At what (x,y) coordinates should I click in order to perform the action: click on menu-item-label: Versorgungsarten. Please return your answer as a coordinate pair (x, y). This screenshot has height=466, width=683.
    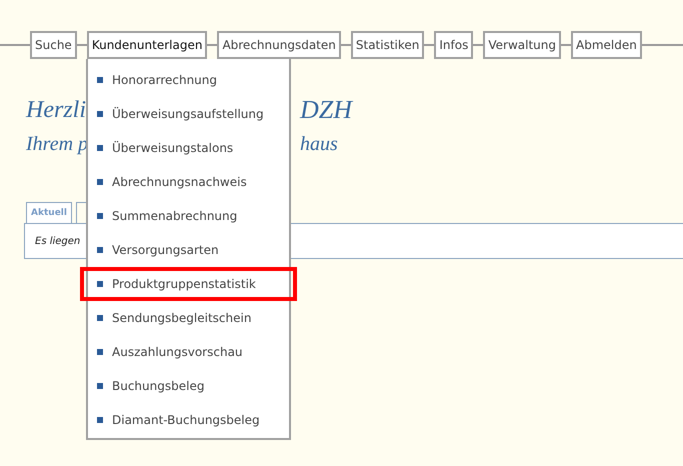
    Looking at the image, I should click on (165, 250).